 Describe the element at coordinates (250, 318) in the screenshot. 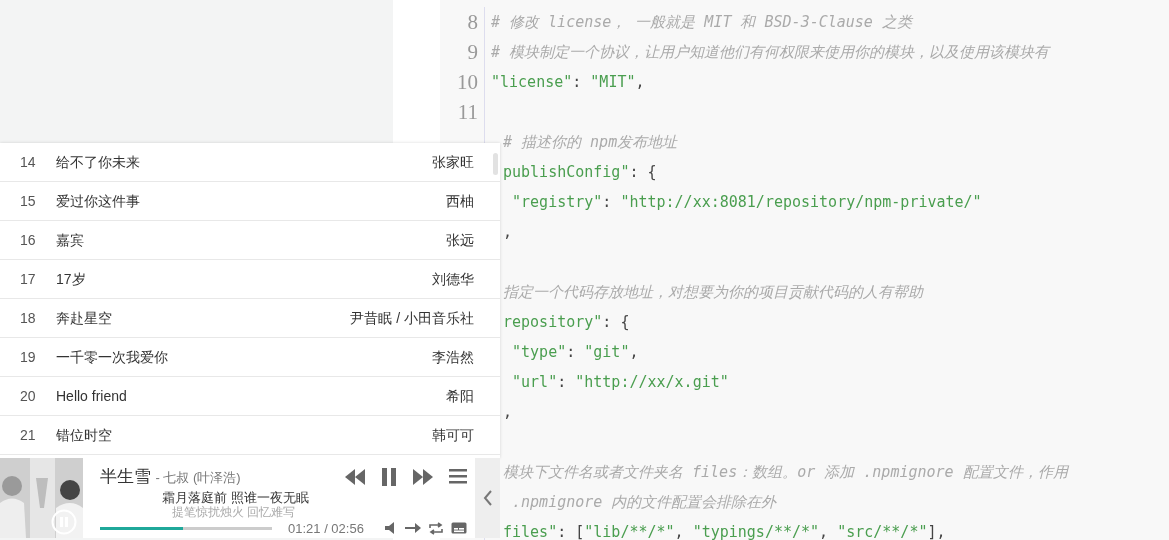

I see `playlist-row: 18 奔赴星空 尹昔眠 / 小田音乐社` at that location.